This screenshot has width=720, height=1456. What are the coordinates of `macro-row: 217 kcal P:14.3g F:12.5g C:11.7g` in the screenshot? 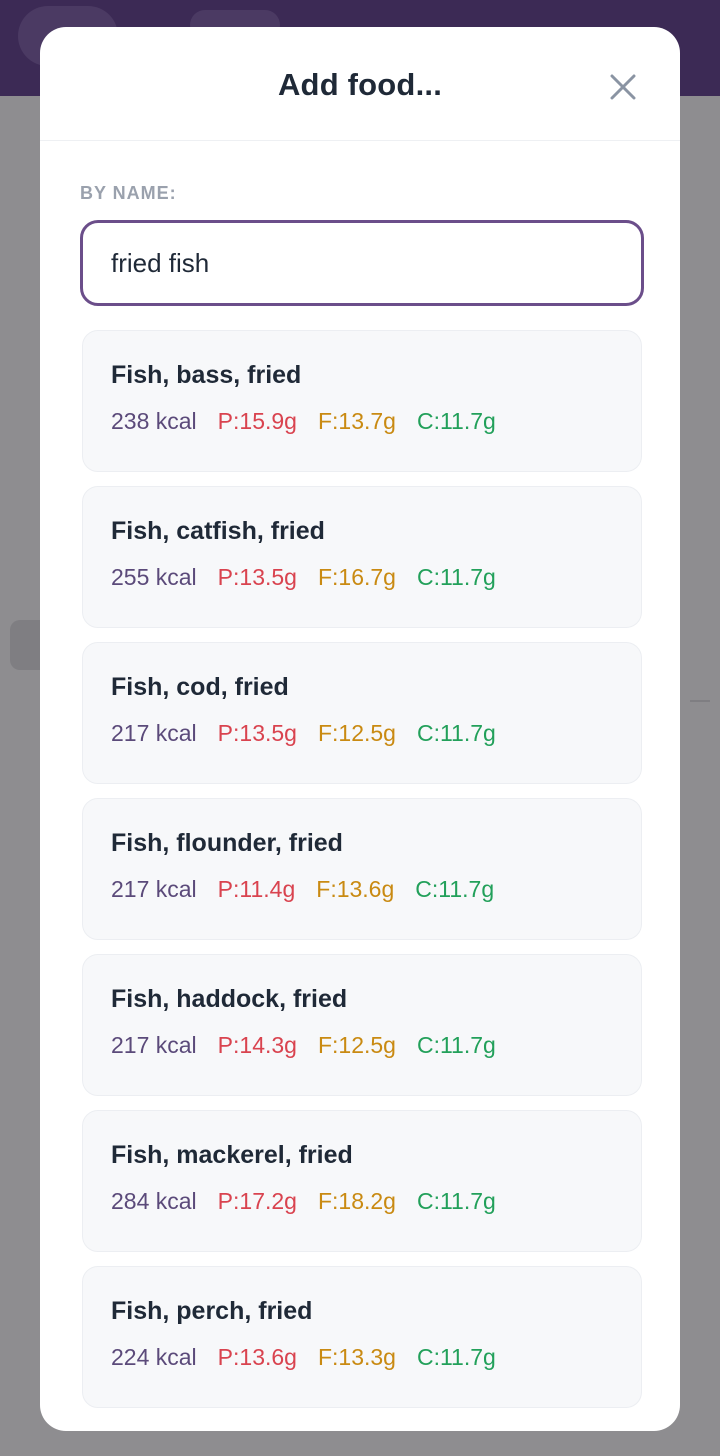 It's located at (362, 1045).